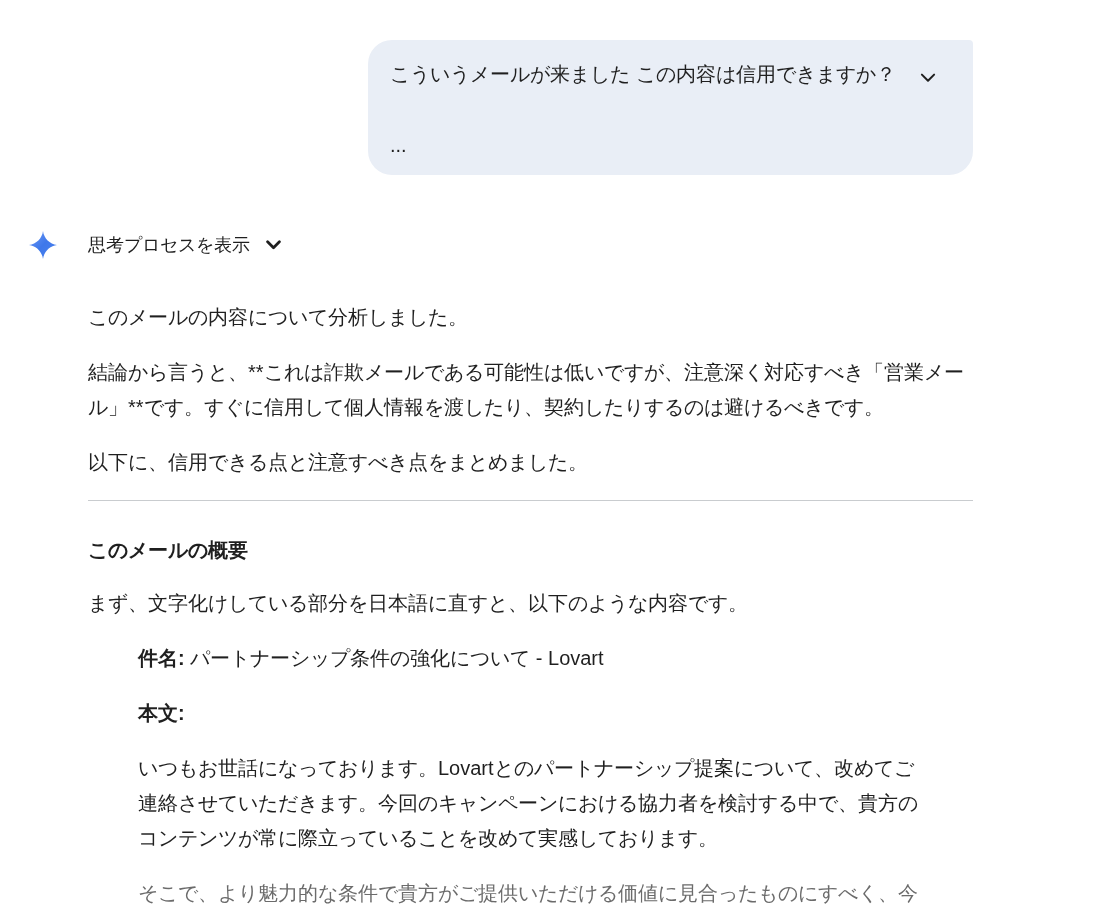 The image size is (1097, 913). What do you see at coordinates (643, 74) in the screenshot?
I see `message-text: こういうメールが来ました この内容は信用できますか？` at bounding box center [643, 74].